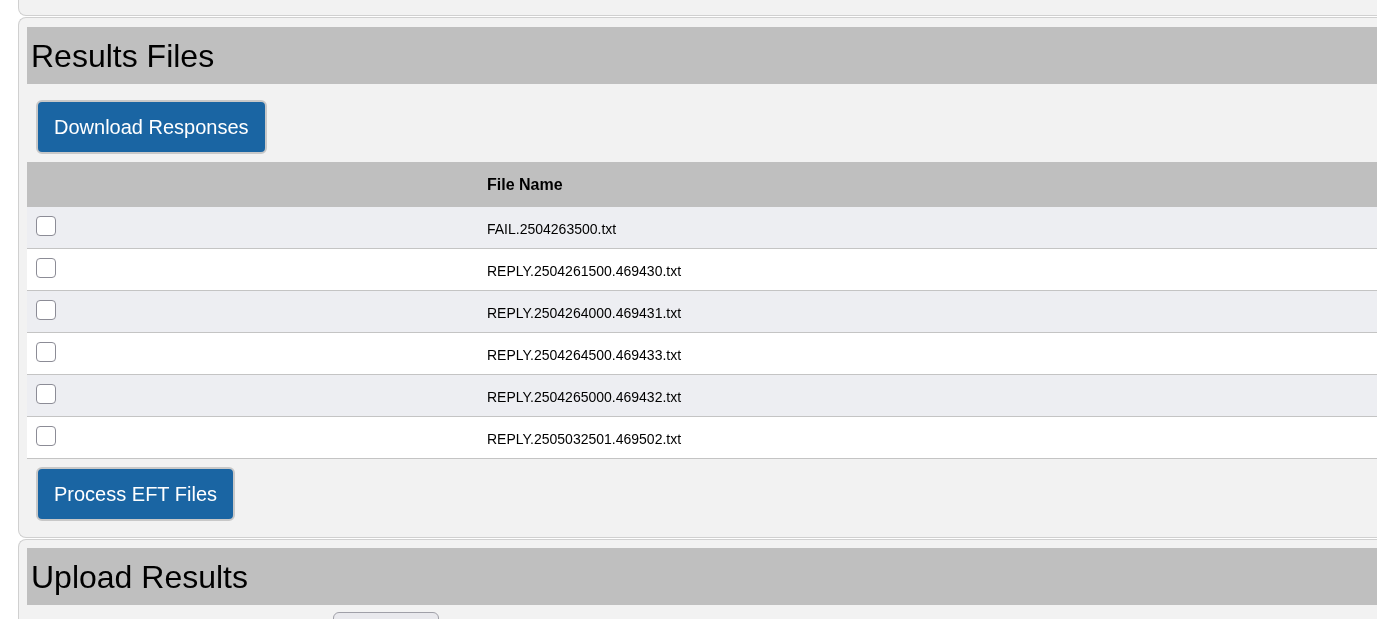  Describe the element at coordinates (135, 494) in the screenshot. I see `process-eft-files-button: Process EFT Files` at that location.